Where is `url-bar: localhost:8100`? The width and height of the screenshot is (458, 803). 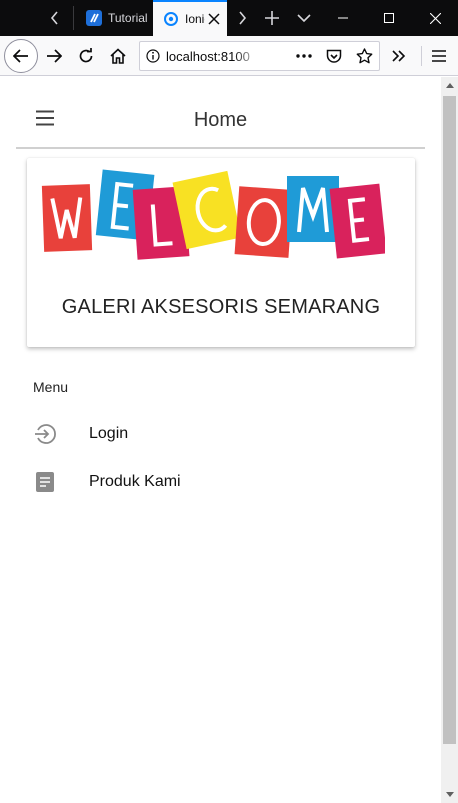
url-bar: localhost:8100 is located at coordinates (259, 56).